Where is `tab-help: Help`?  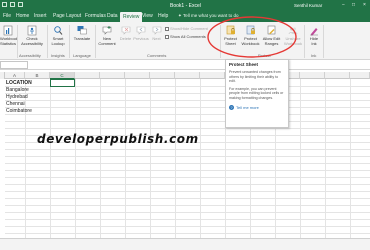
tab-help: Help is located at coordinates (163, 16).